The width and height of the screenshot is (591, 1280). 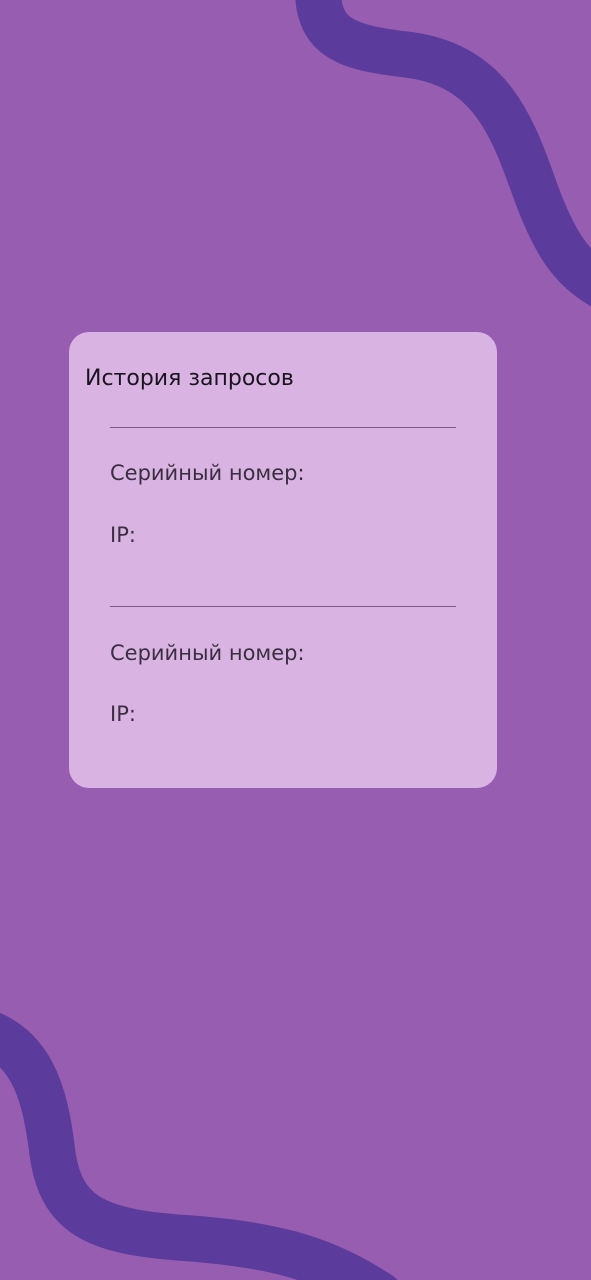 What do you see at coordinates (199, 1146) in the screenshot?
I see `bottom-left-wave` at bounding box center [199, 1146].